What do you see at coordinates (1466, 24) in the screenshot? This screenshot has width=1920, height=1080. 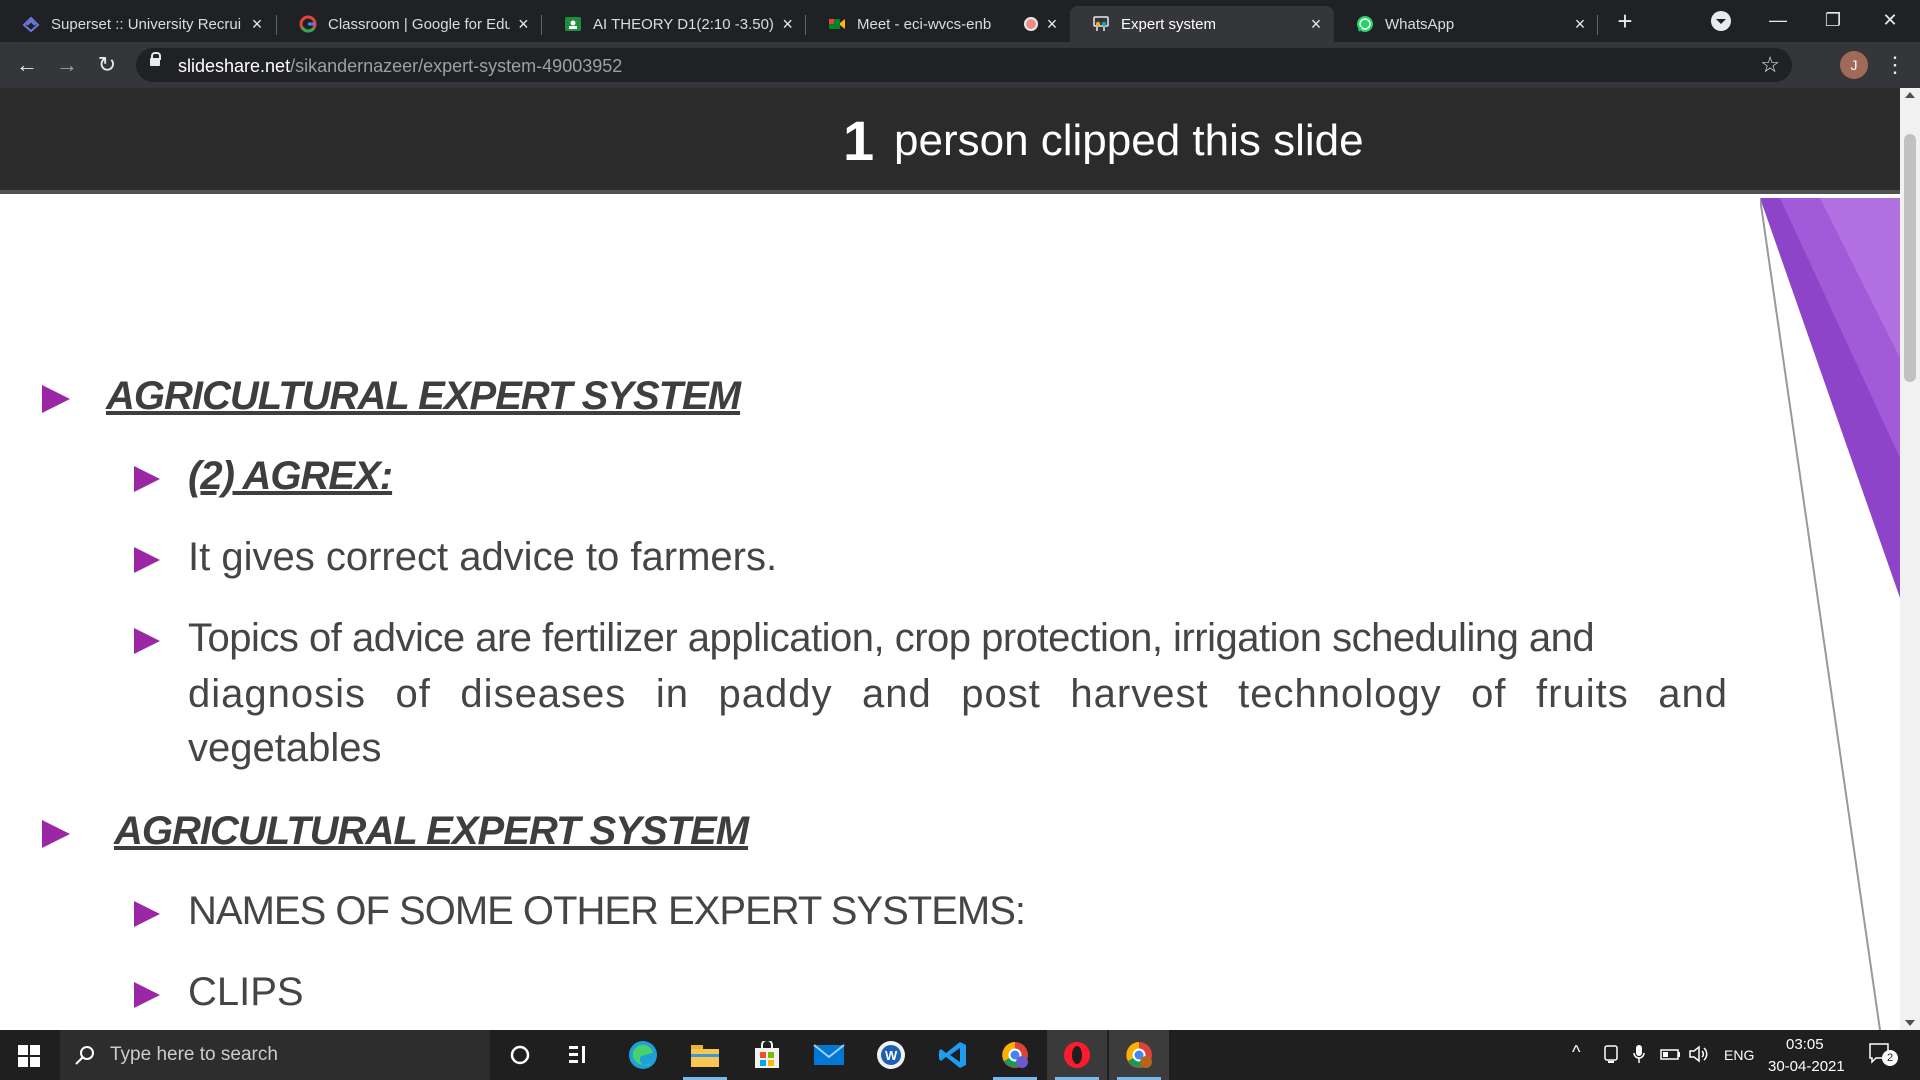 I see `tab-whatsapp: WhatsApp ×` at bounding box center [1466, 24].